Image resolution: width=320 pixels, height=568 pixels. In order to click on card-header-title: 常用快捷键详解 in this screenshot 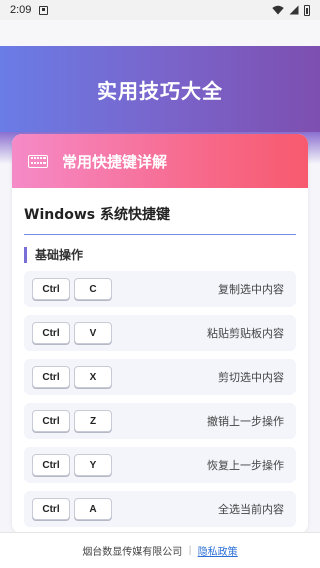, I will do `click(115, 161)`.